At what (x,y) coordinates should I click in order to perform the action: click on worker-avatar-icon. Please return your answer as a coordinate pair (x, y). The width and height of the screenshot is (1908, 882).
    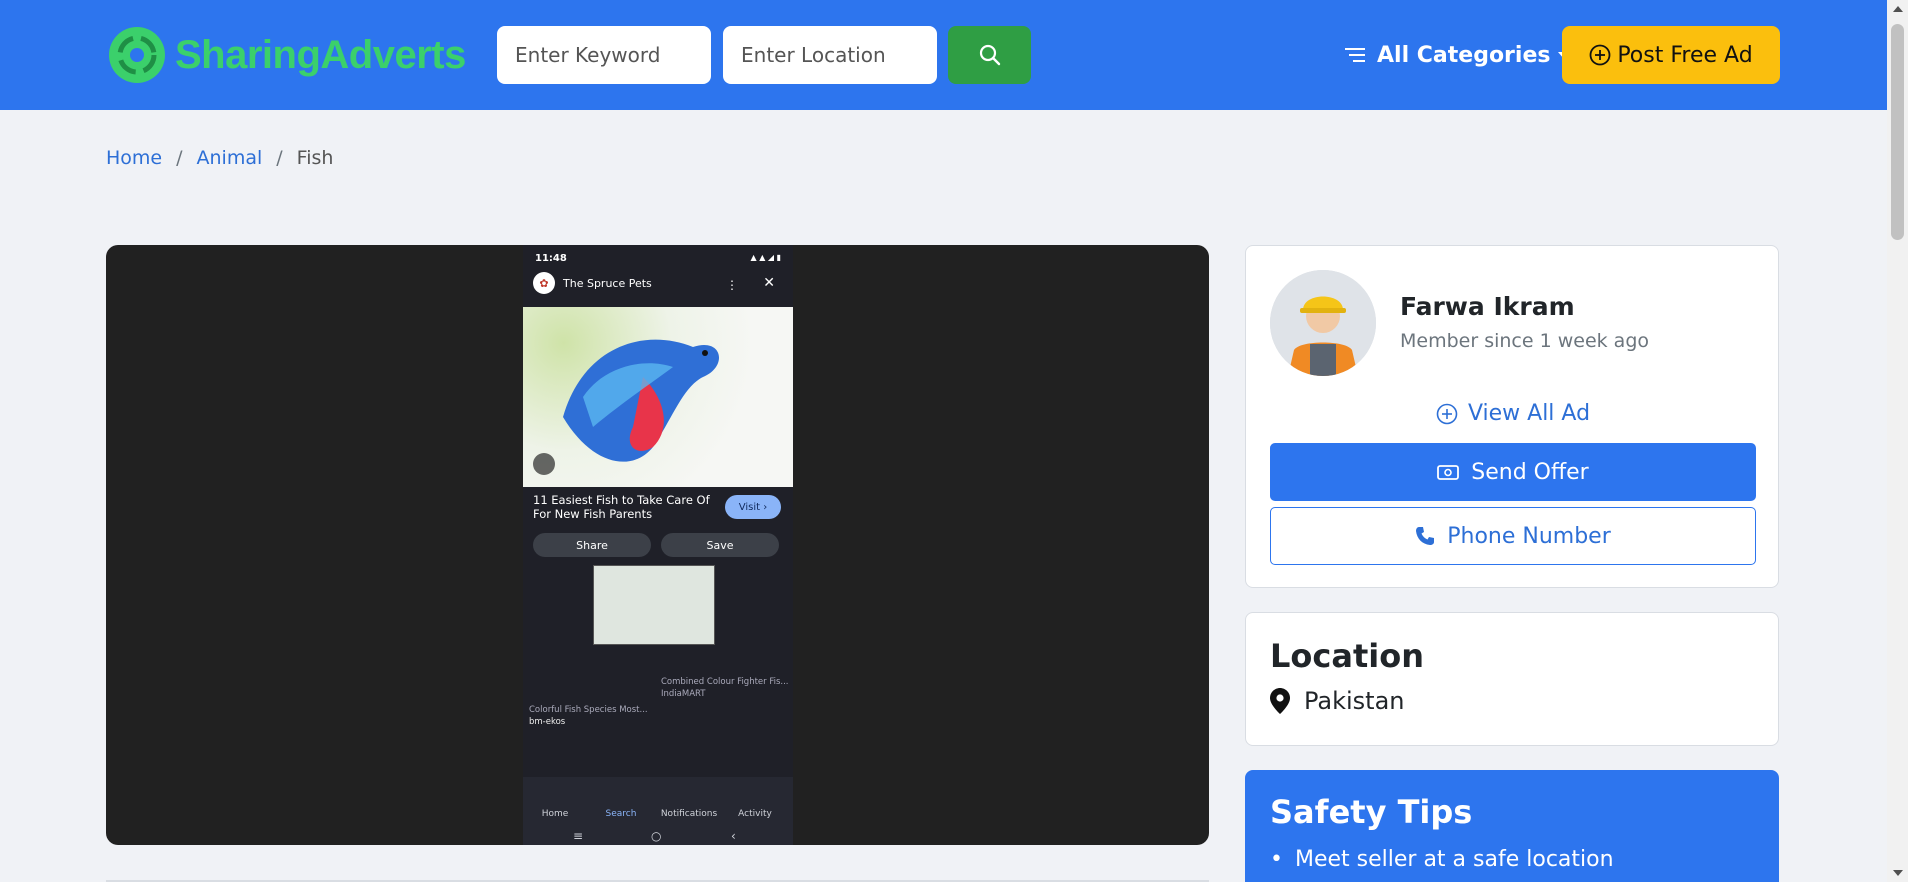
    Looking at the image, I should click on (1323, 323).